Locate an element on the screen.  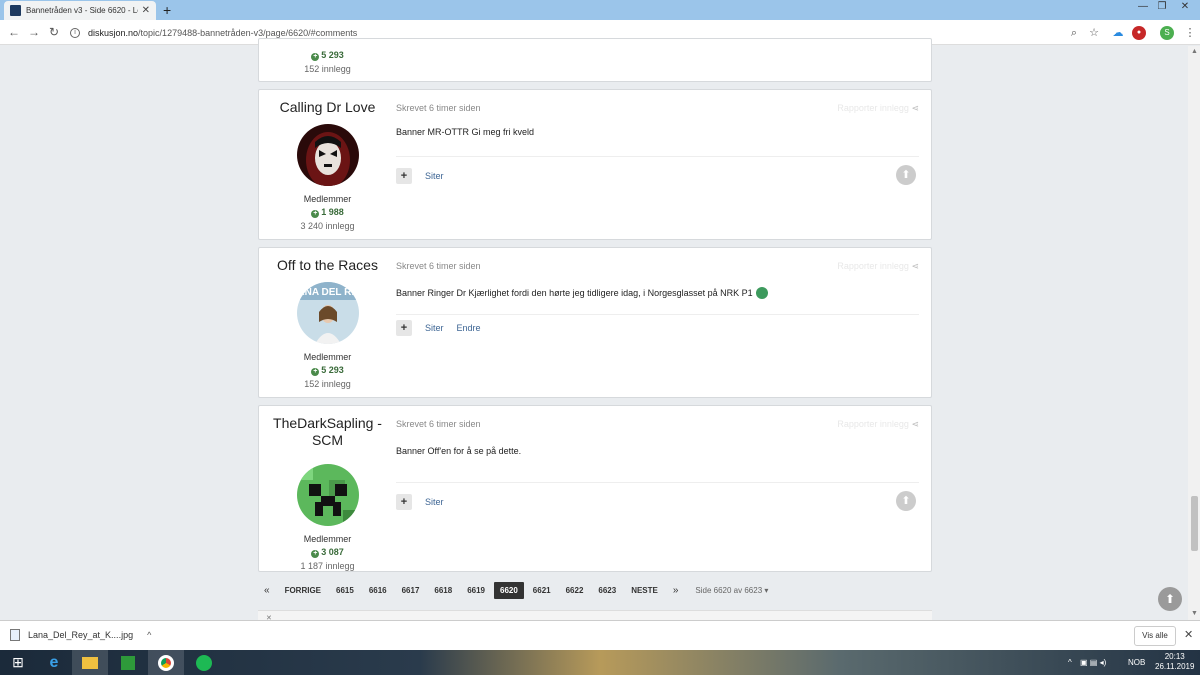
browser-tab: Bannetråden v3 - Side 6620 - Le ✕ is located at coordinates (80, 10).